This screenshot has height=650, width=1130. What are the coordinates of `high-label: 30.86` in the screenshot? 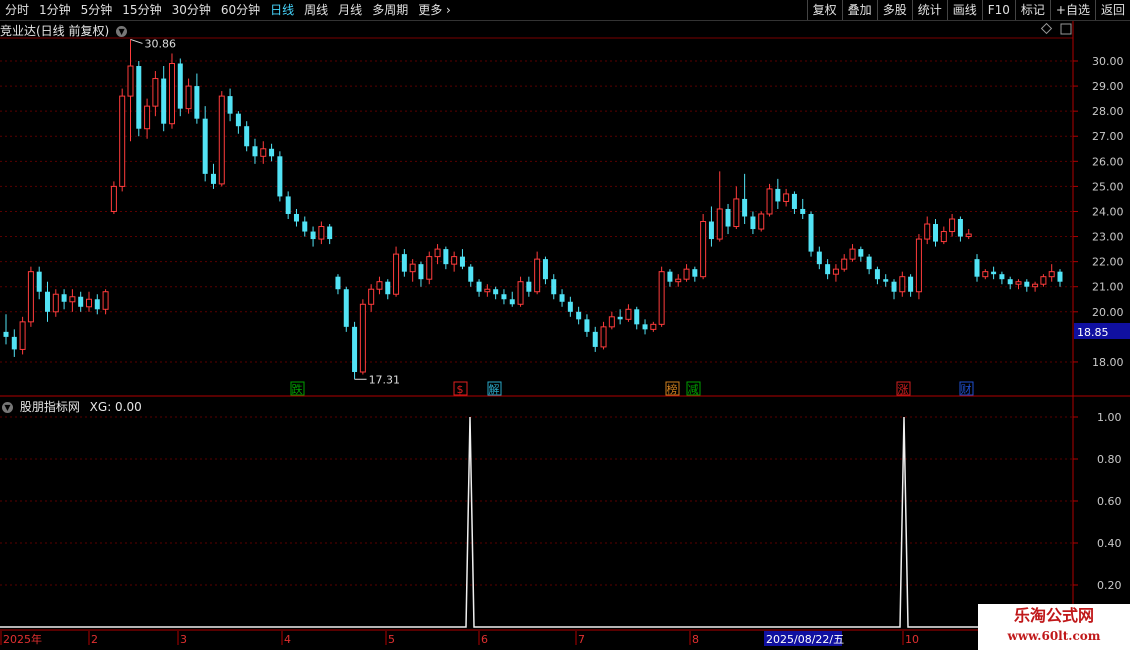 It's located at (160, 43).